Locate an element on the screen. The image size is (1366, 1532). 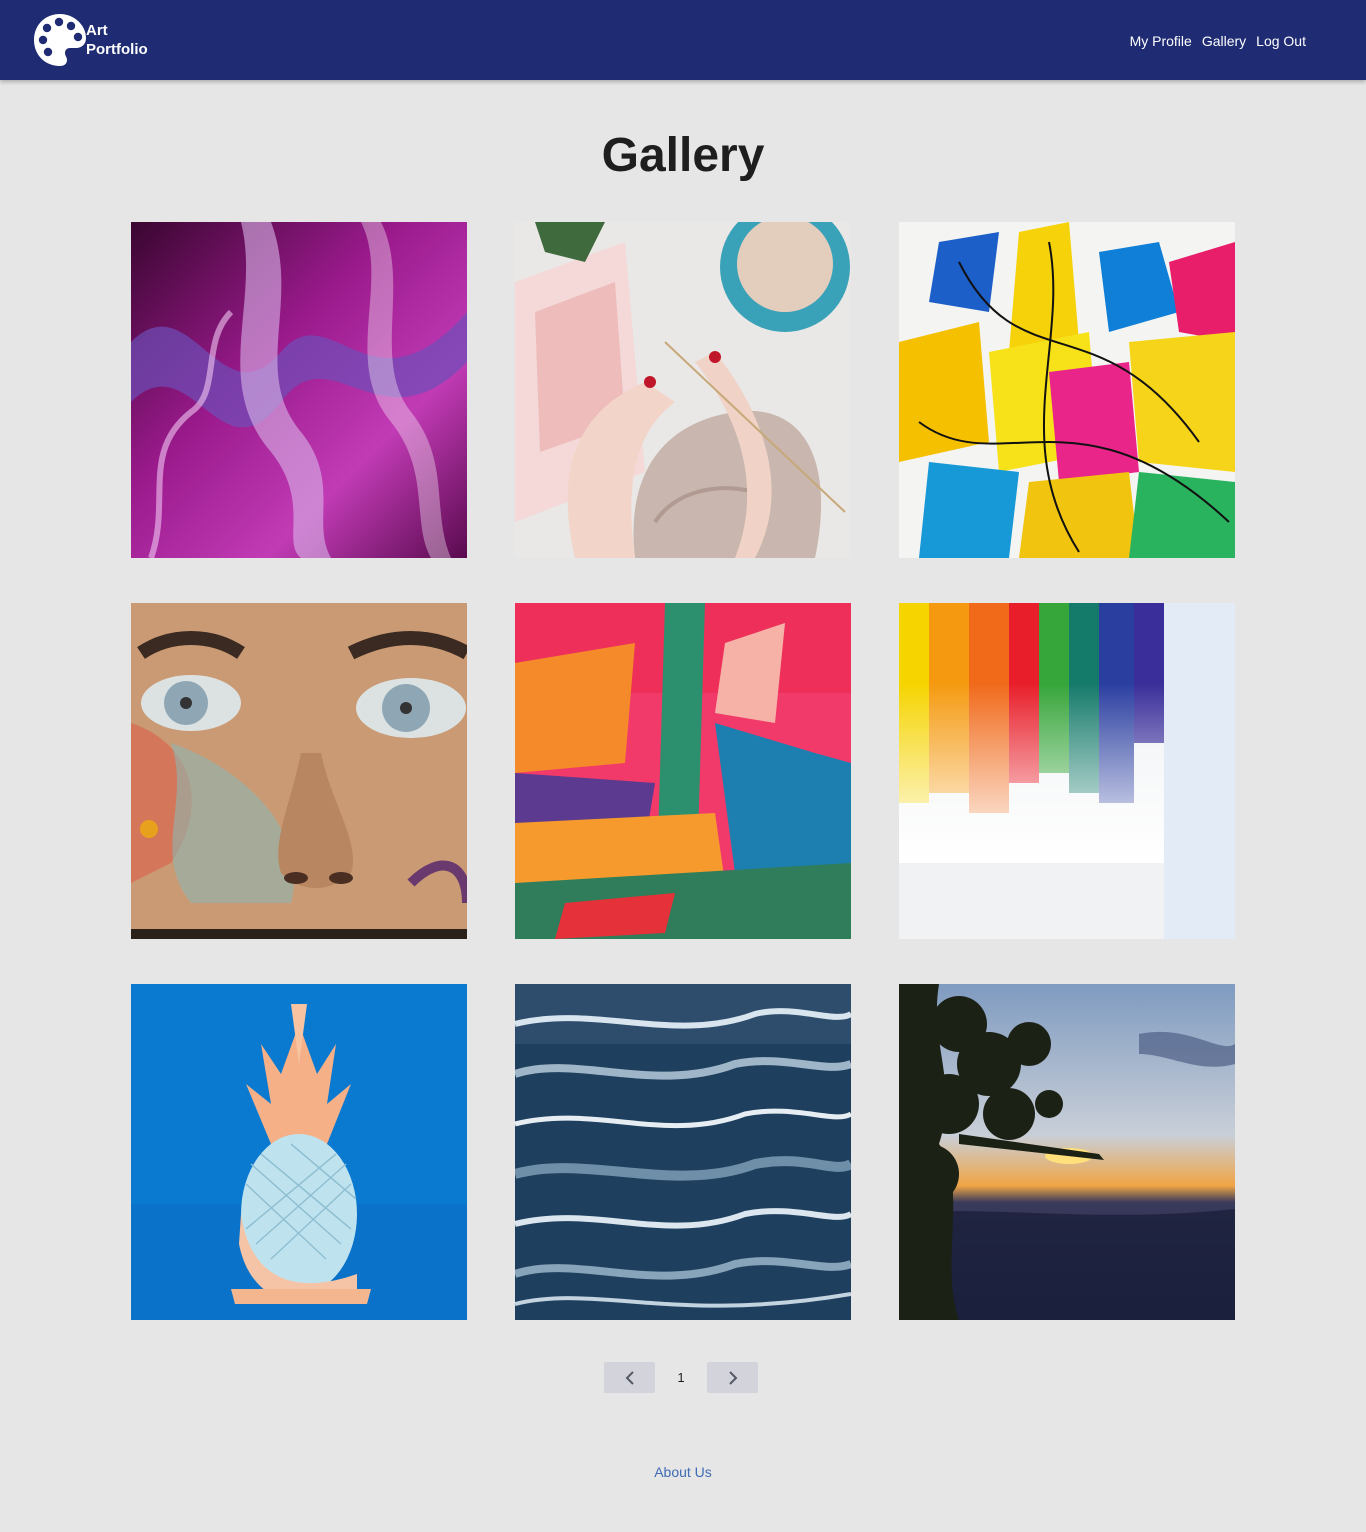
footer: About Us is located at coordinates (683, 1473).